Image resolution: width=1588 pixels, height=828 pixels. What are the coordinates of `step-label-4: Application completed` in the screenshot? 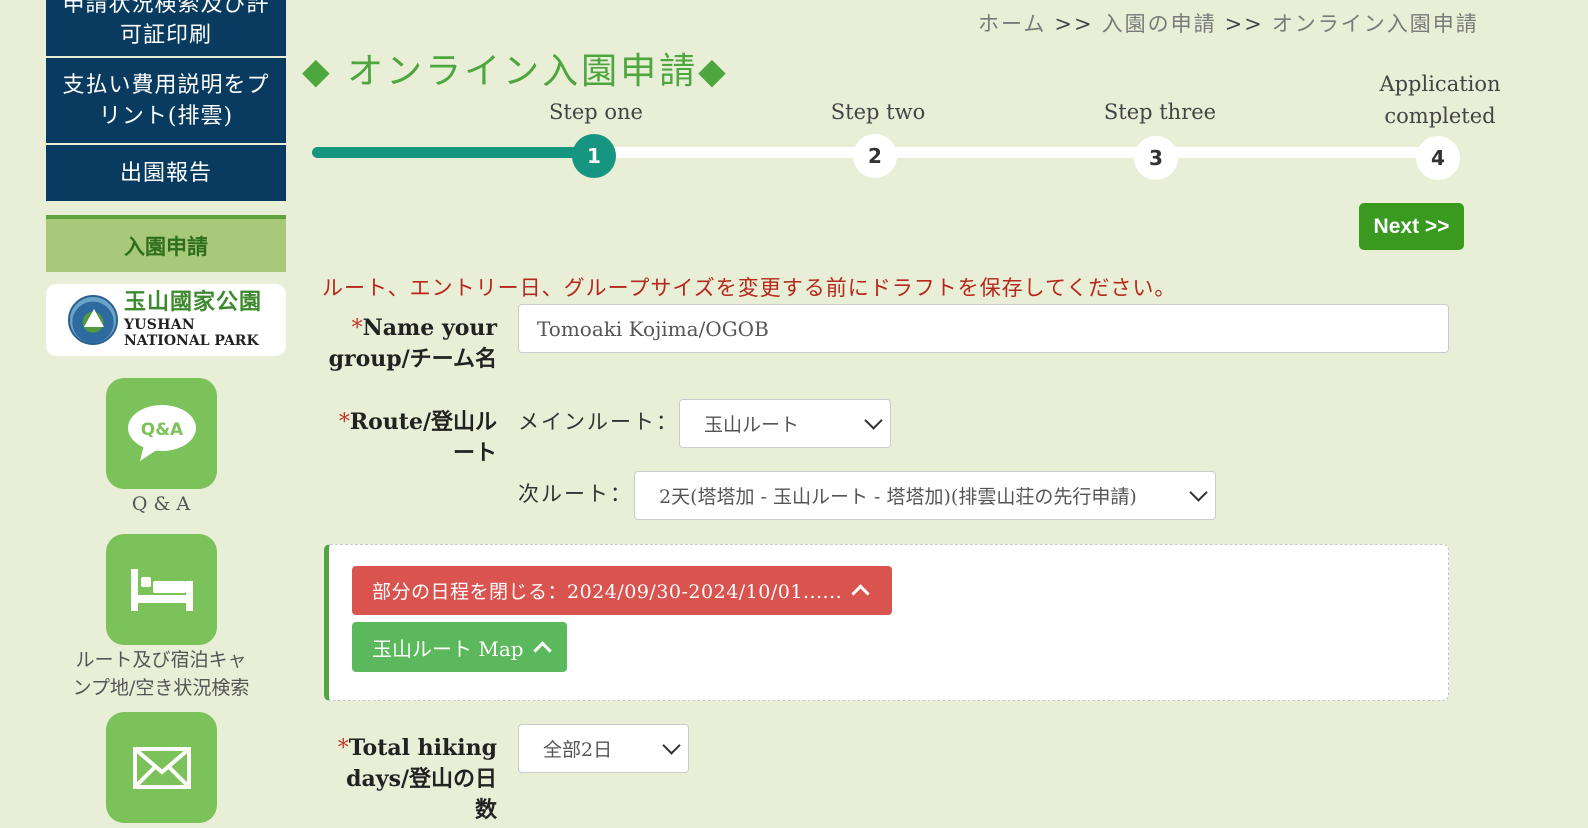 It's located at (1440, 100).